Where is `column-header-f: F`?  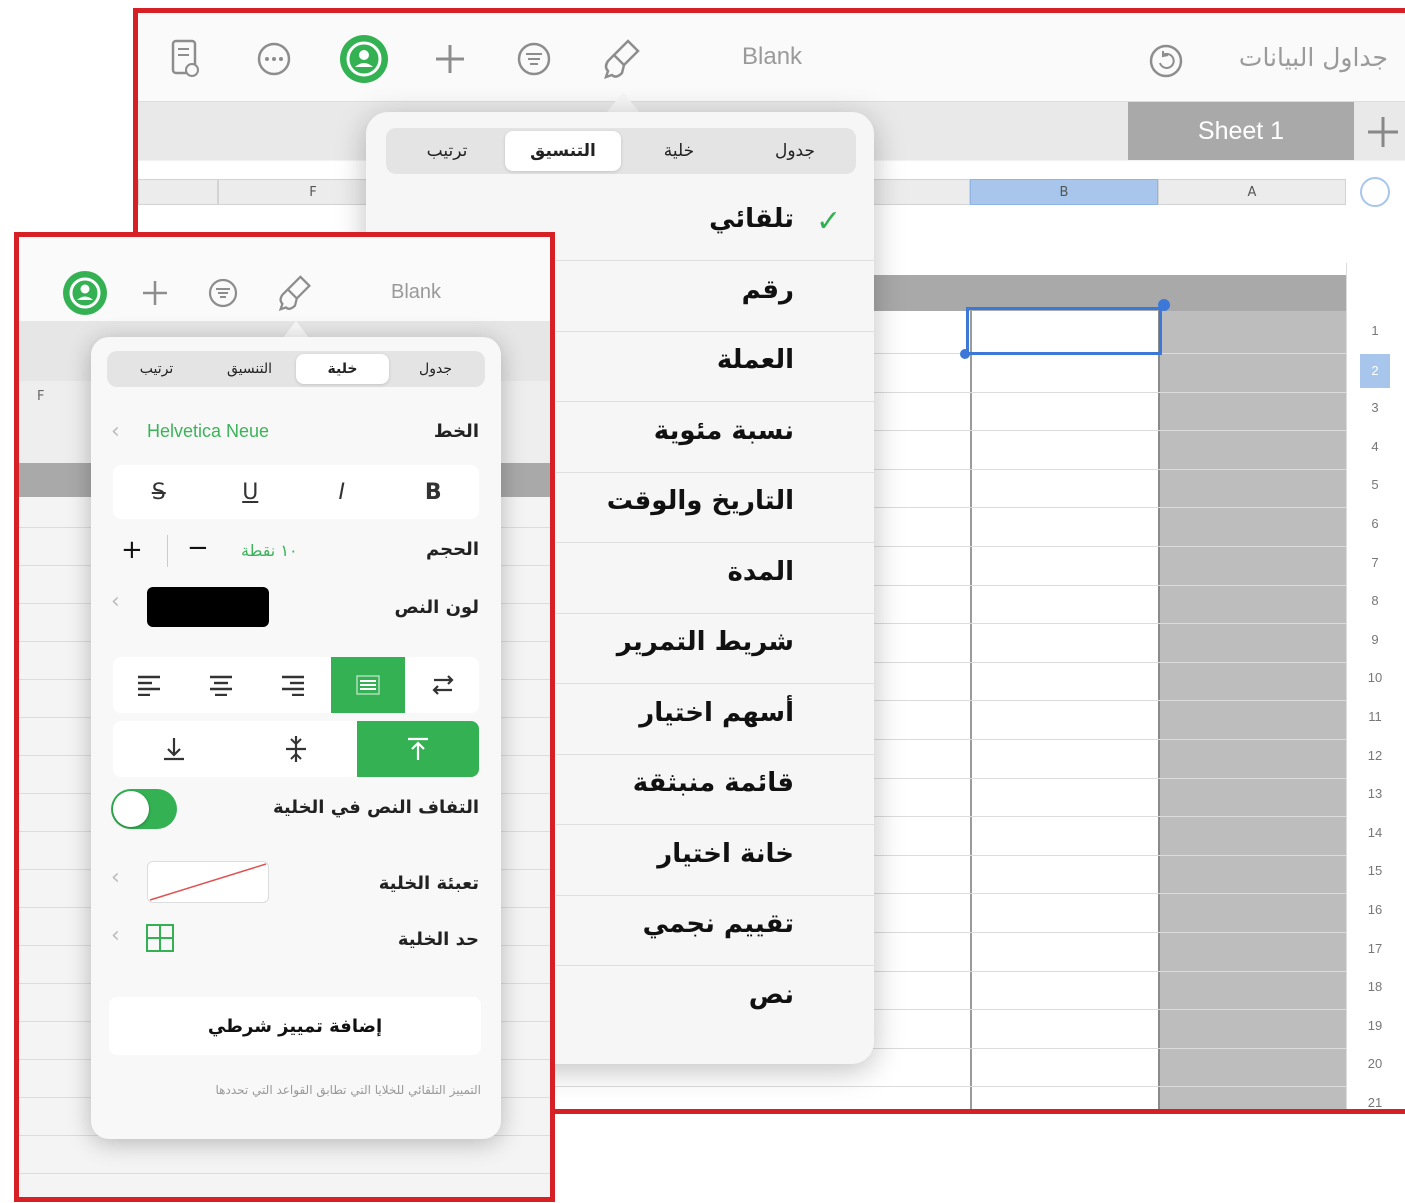 column-header-f: F is located at coordinates (40, 396).